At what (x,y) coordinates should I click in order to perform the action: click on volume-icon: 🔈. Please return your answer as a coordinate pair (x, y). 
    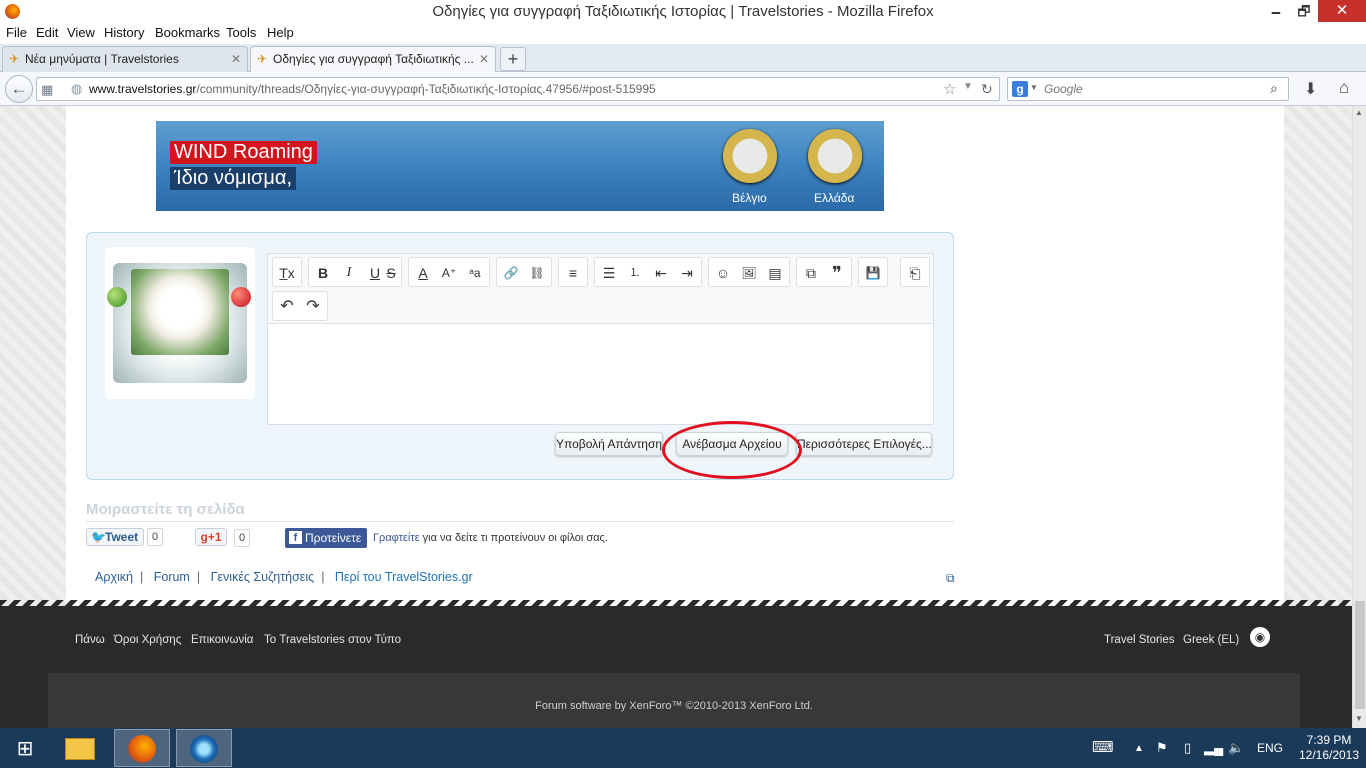
    Looking at the image, I should click on (1236, 748).